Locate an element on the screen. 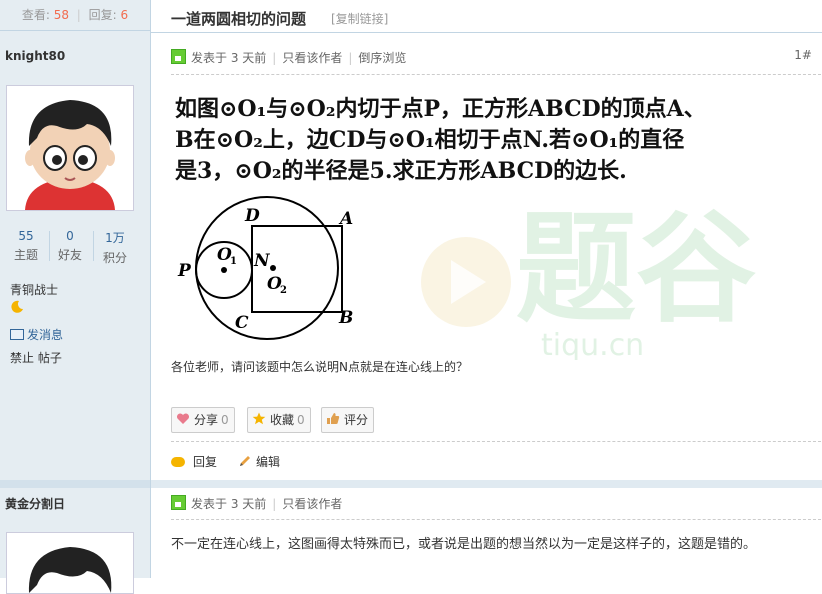 Image resolution: width=822 pixels, height=594 pixels. problem-line: 如图⊙O₁与⊙O₂内切于点P，正方形ABCD的顶点A、 is located at coordinates (440, 109).